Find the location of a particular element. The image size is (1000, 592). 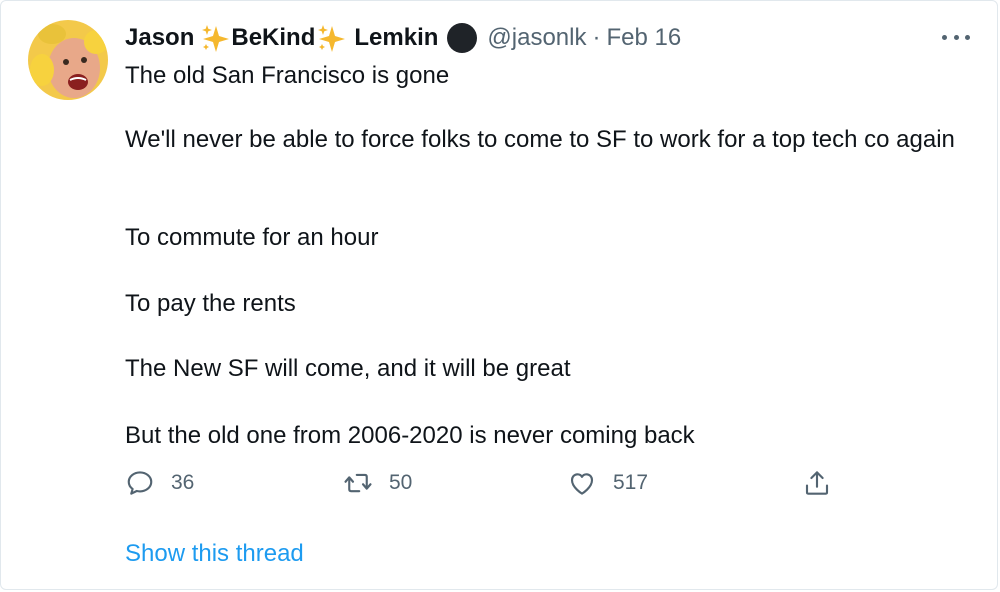

tweet-paragraph: To commute for an hour is located at coordinates (252, 237).